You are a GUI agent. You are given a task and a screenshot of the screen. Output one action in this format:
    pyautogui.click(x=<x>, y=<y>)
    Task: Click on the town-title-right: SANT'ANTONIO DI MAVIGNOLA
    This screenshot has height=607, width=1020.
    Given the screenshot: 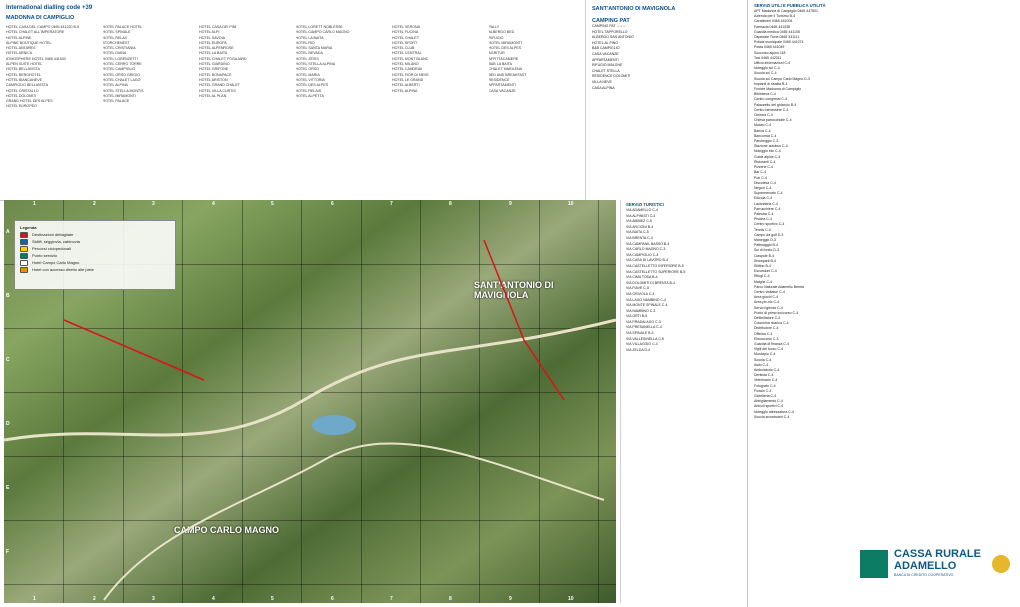 What is the action you would take?
    pyautogui.click(x=634, y=9)
    